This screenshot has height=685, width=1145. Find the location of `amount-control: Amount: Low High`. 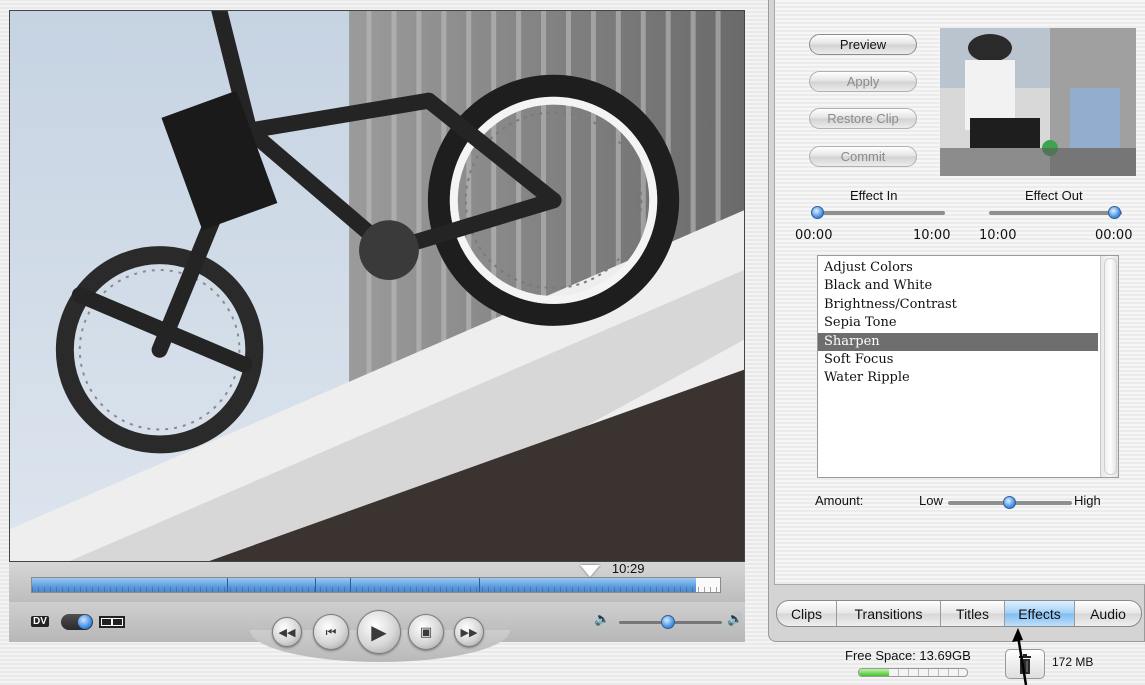

amount-control: Amount: Low High is located at coordinates (975, 502).